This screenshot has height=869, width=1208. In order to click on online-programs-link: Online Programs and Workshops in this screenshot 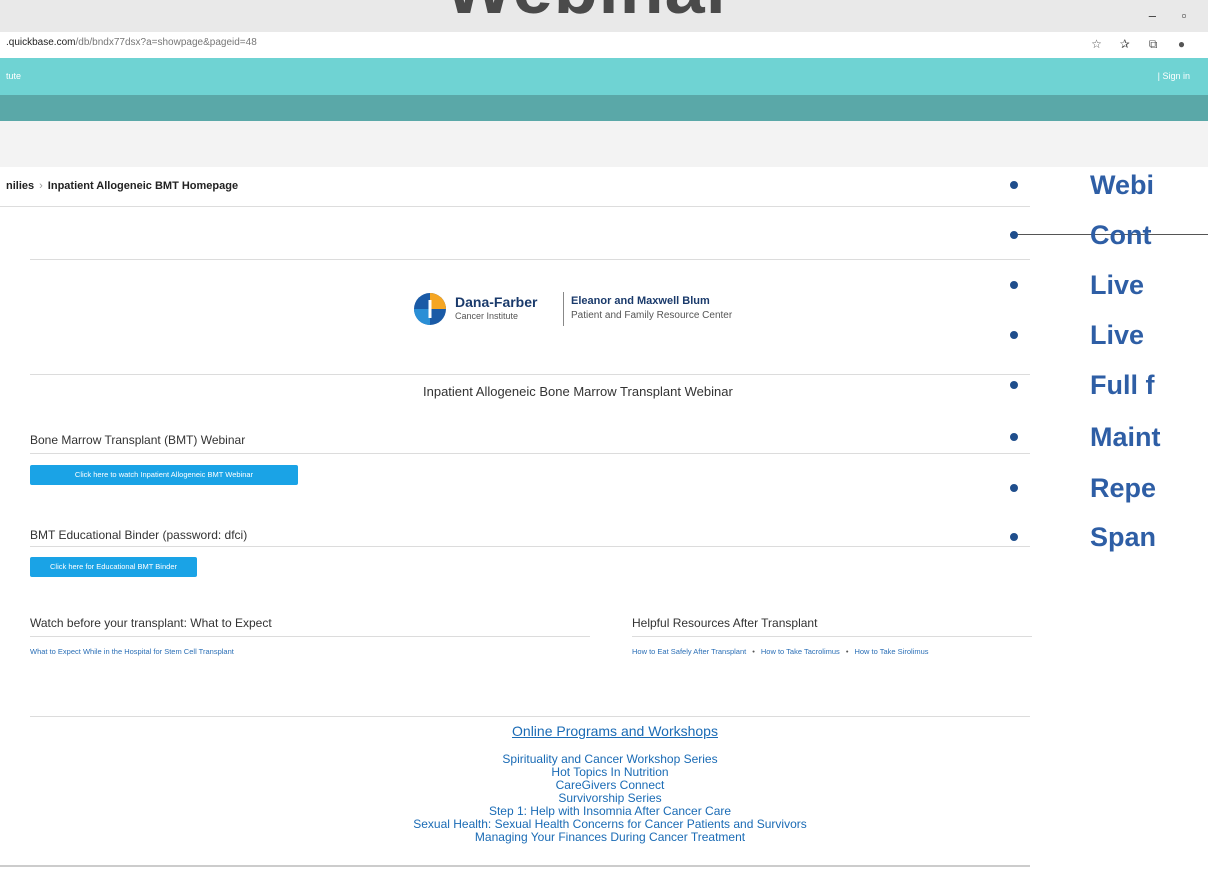, I will do `click(604, 731)`.